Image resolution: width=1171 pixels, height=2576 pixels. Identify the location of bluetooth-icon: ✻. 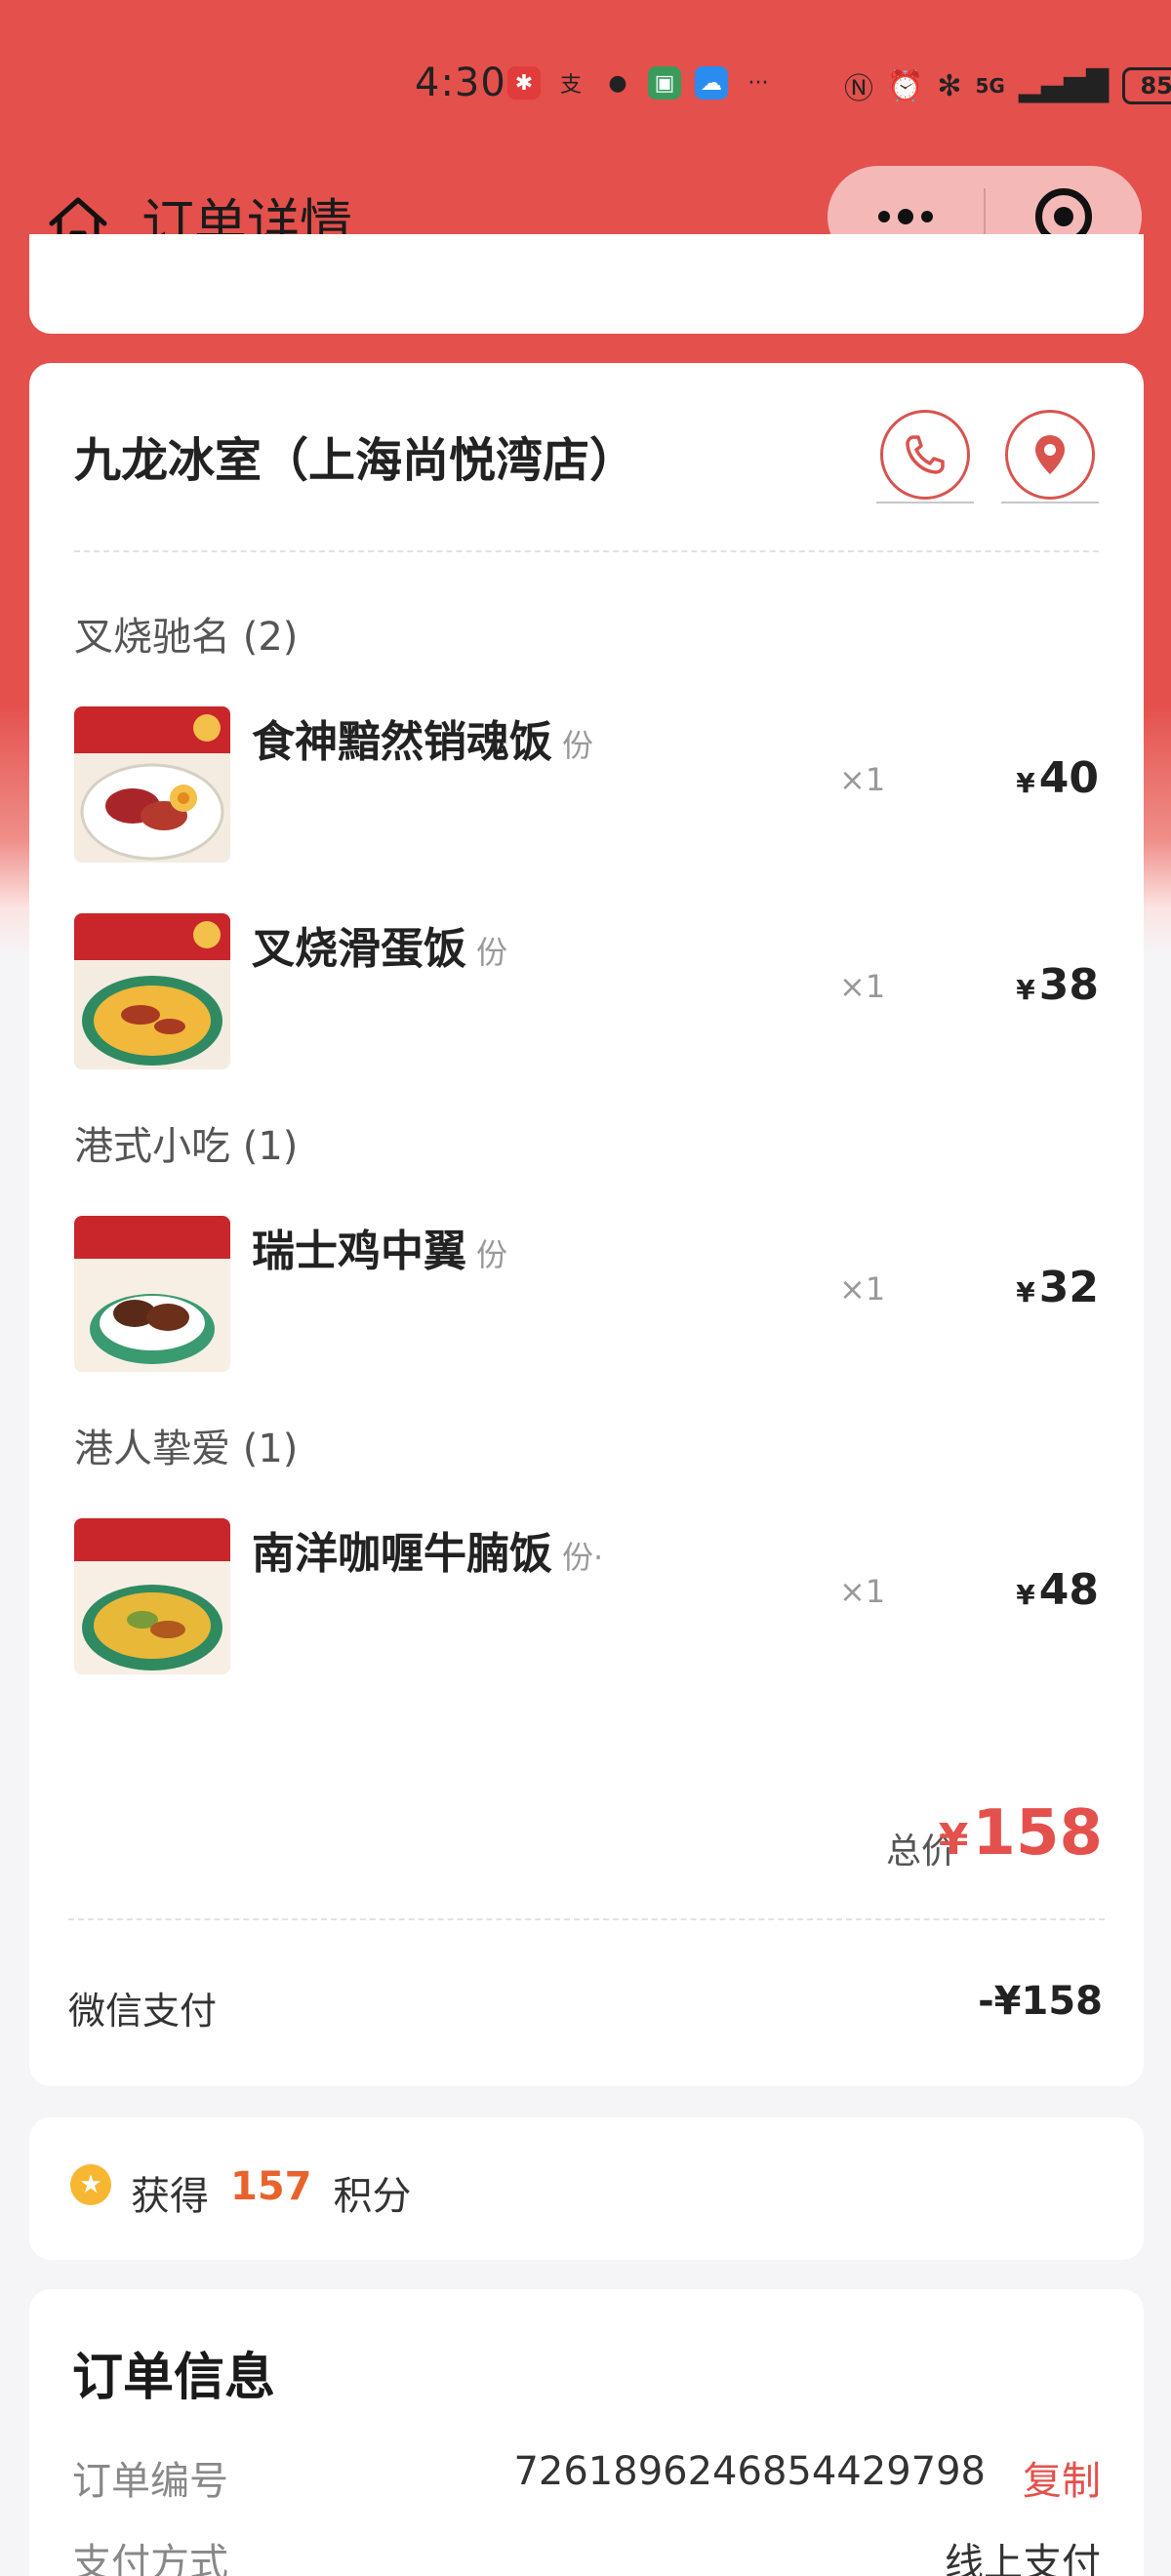
(949, 85).